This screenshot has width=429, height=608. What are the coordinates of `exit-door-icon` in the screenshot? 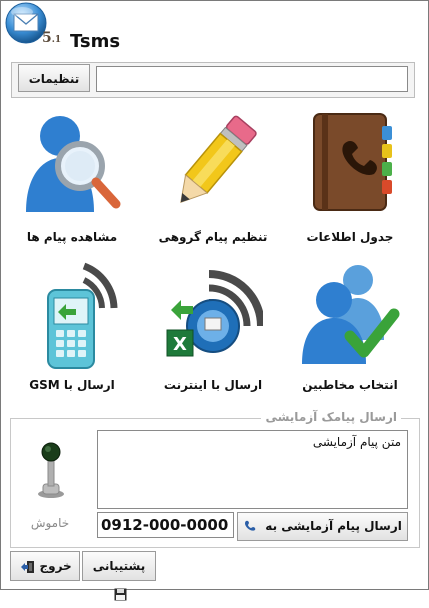 It's located at (28, 566).